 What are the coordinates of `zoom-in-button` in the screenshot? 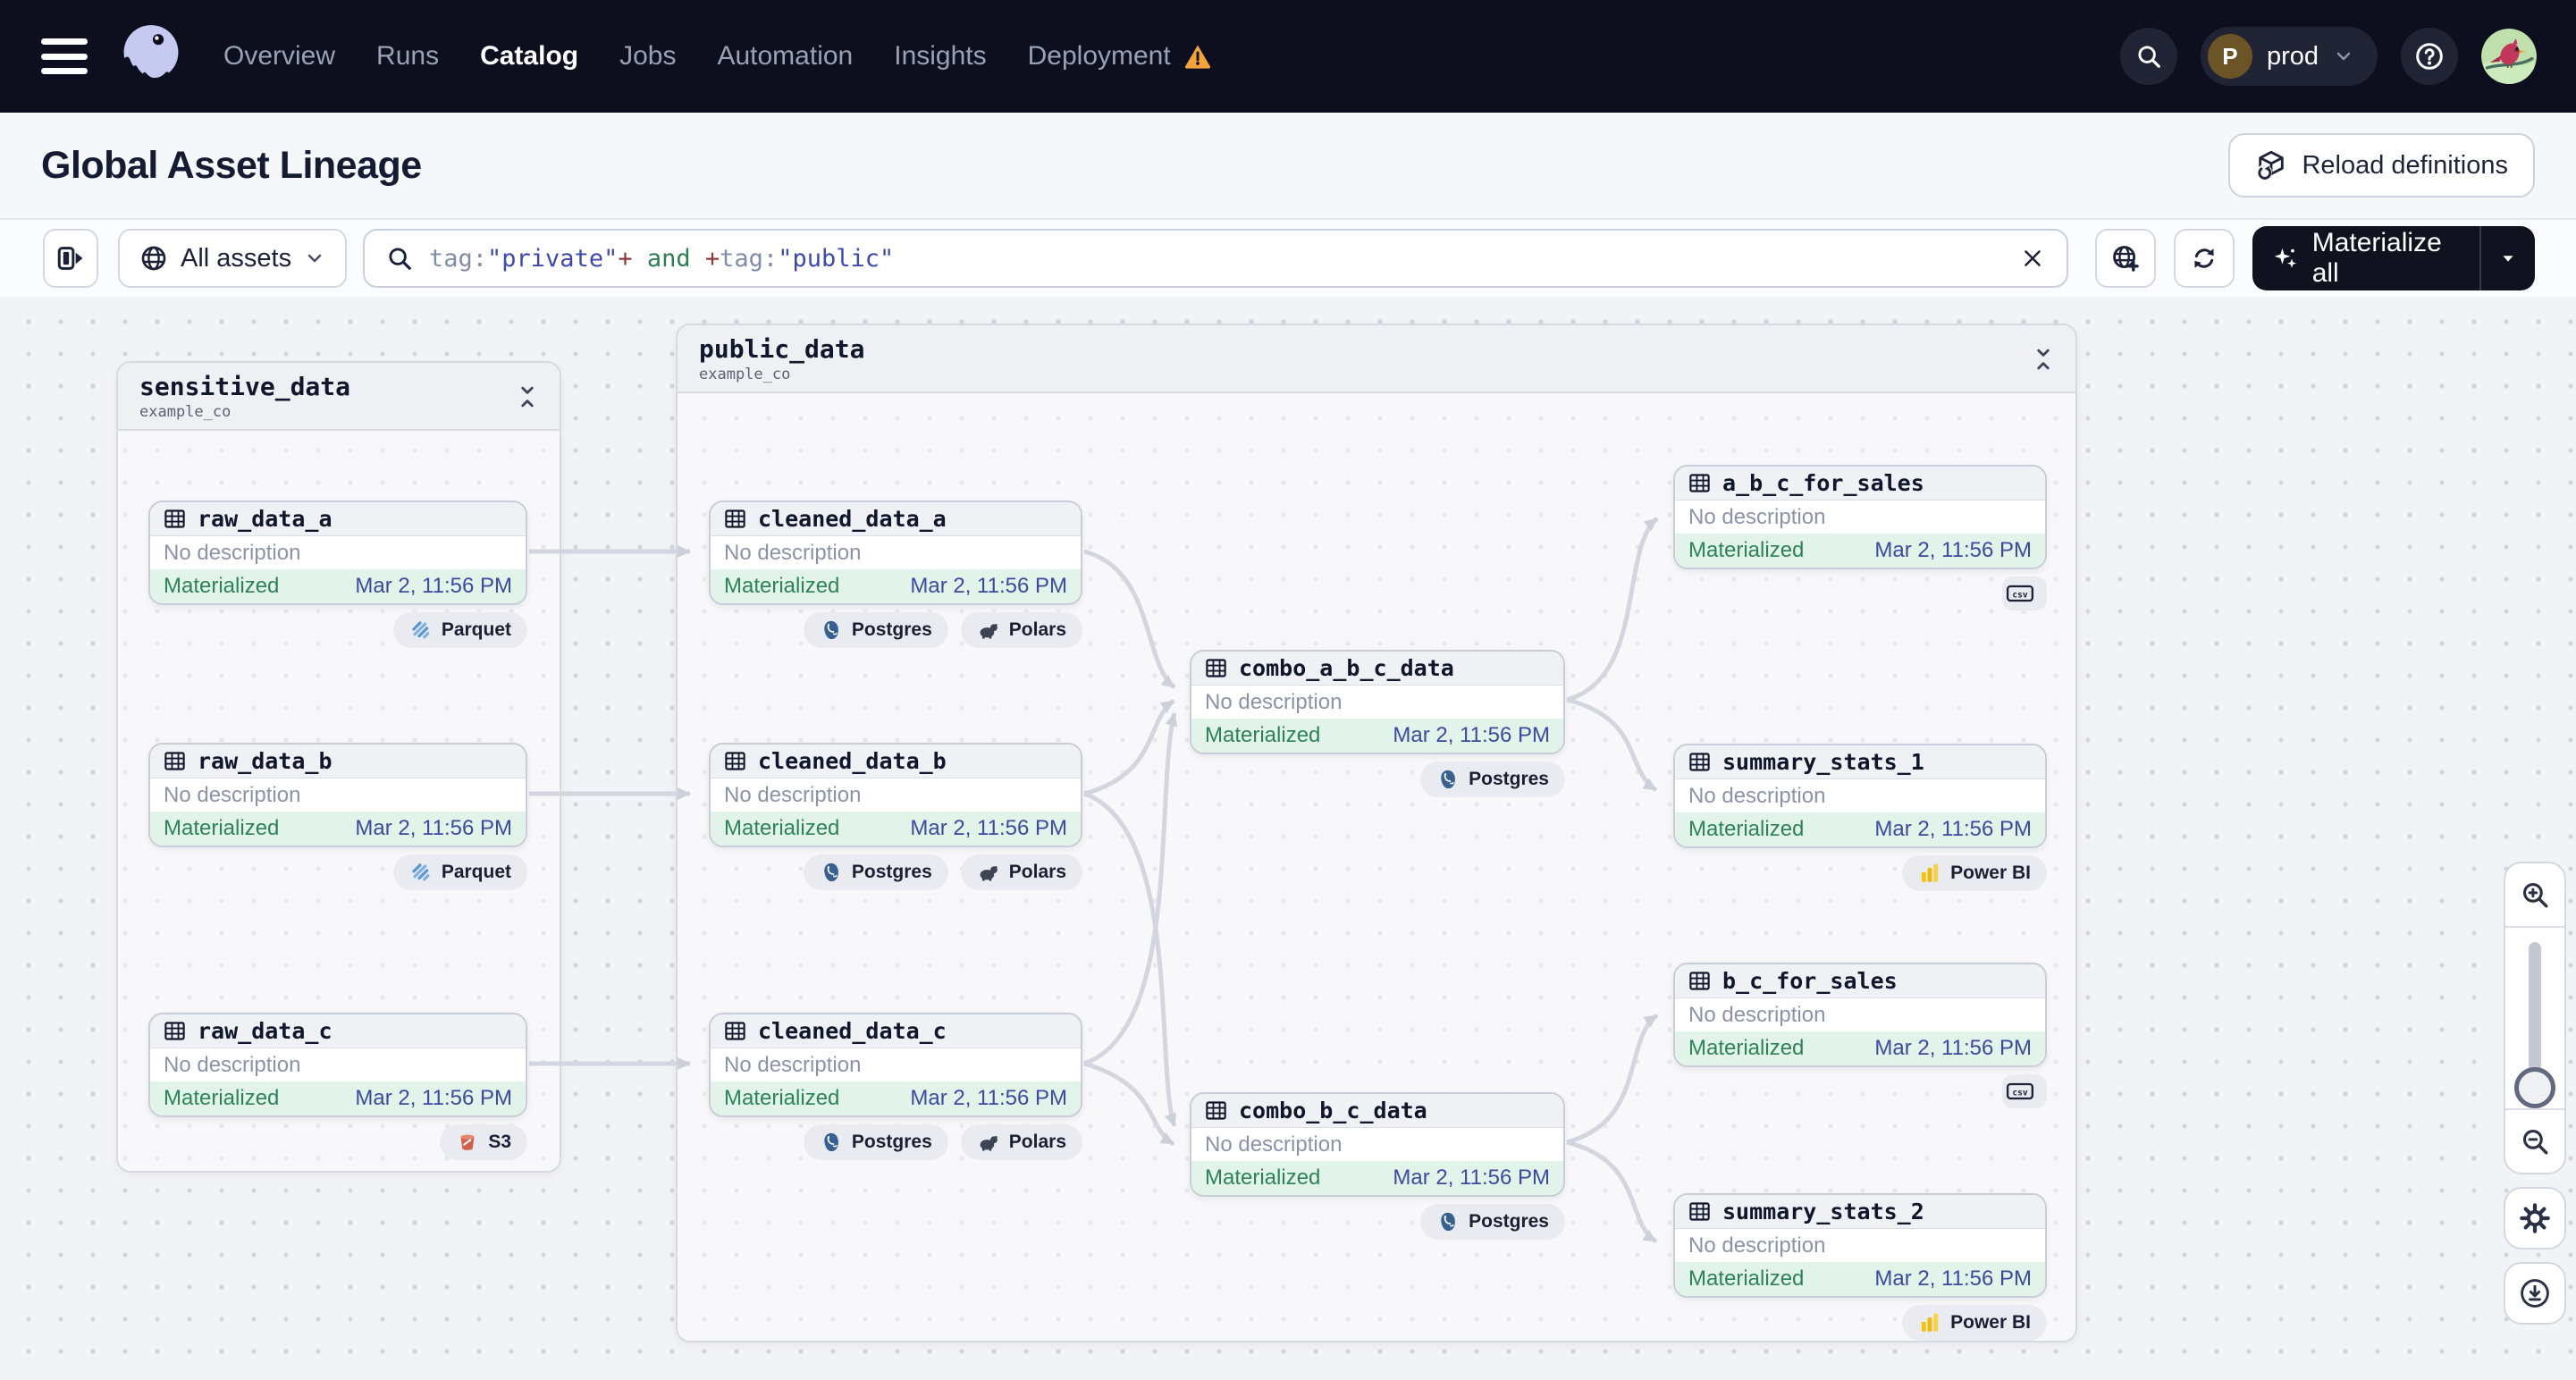 It's located at (2535, 894).